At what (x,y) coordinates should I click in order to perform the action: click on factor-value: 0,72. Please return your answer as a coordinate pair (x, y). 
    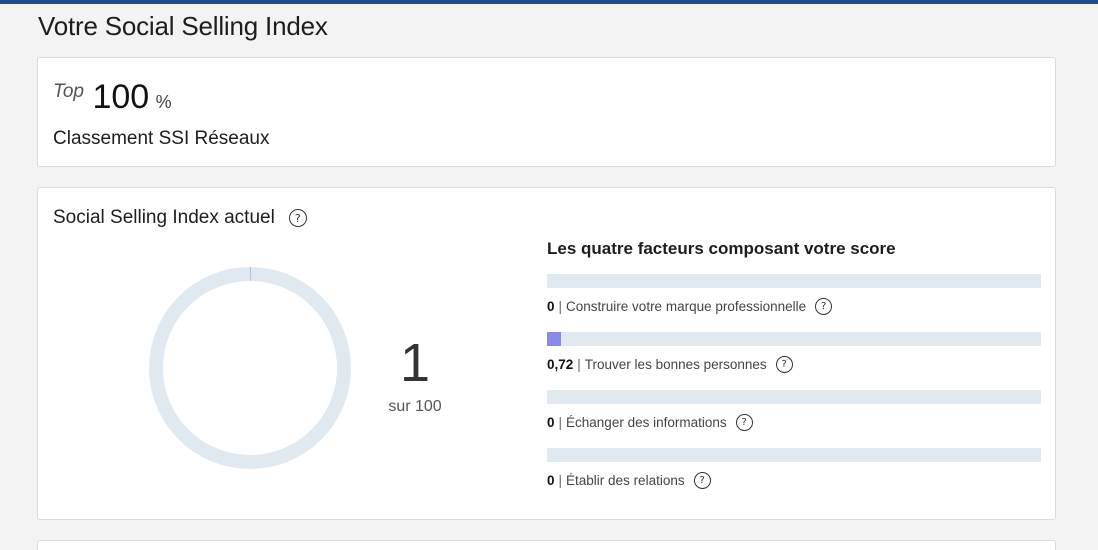
    Looking at the image, I should click on (560, 364).